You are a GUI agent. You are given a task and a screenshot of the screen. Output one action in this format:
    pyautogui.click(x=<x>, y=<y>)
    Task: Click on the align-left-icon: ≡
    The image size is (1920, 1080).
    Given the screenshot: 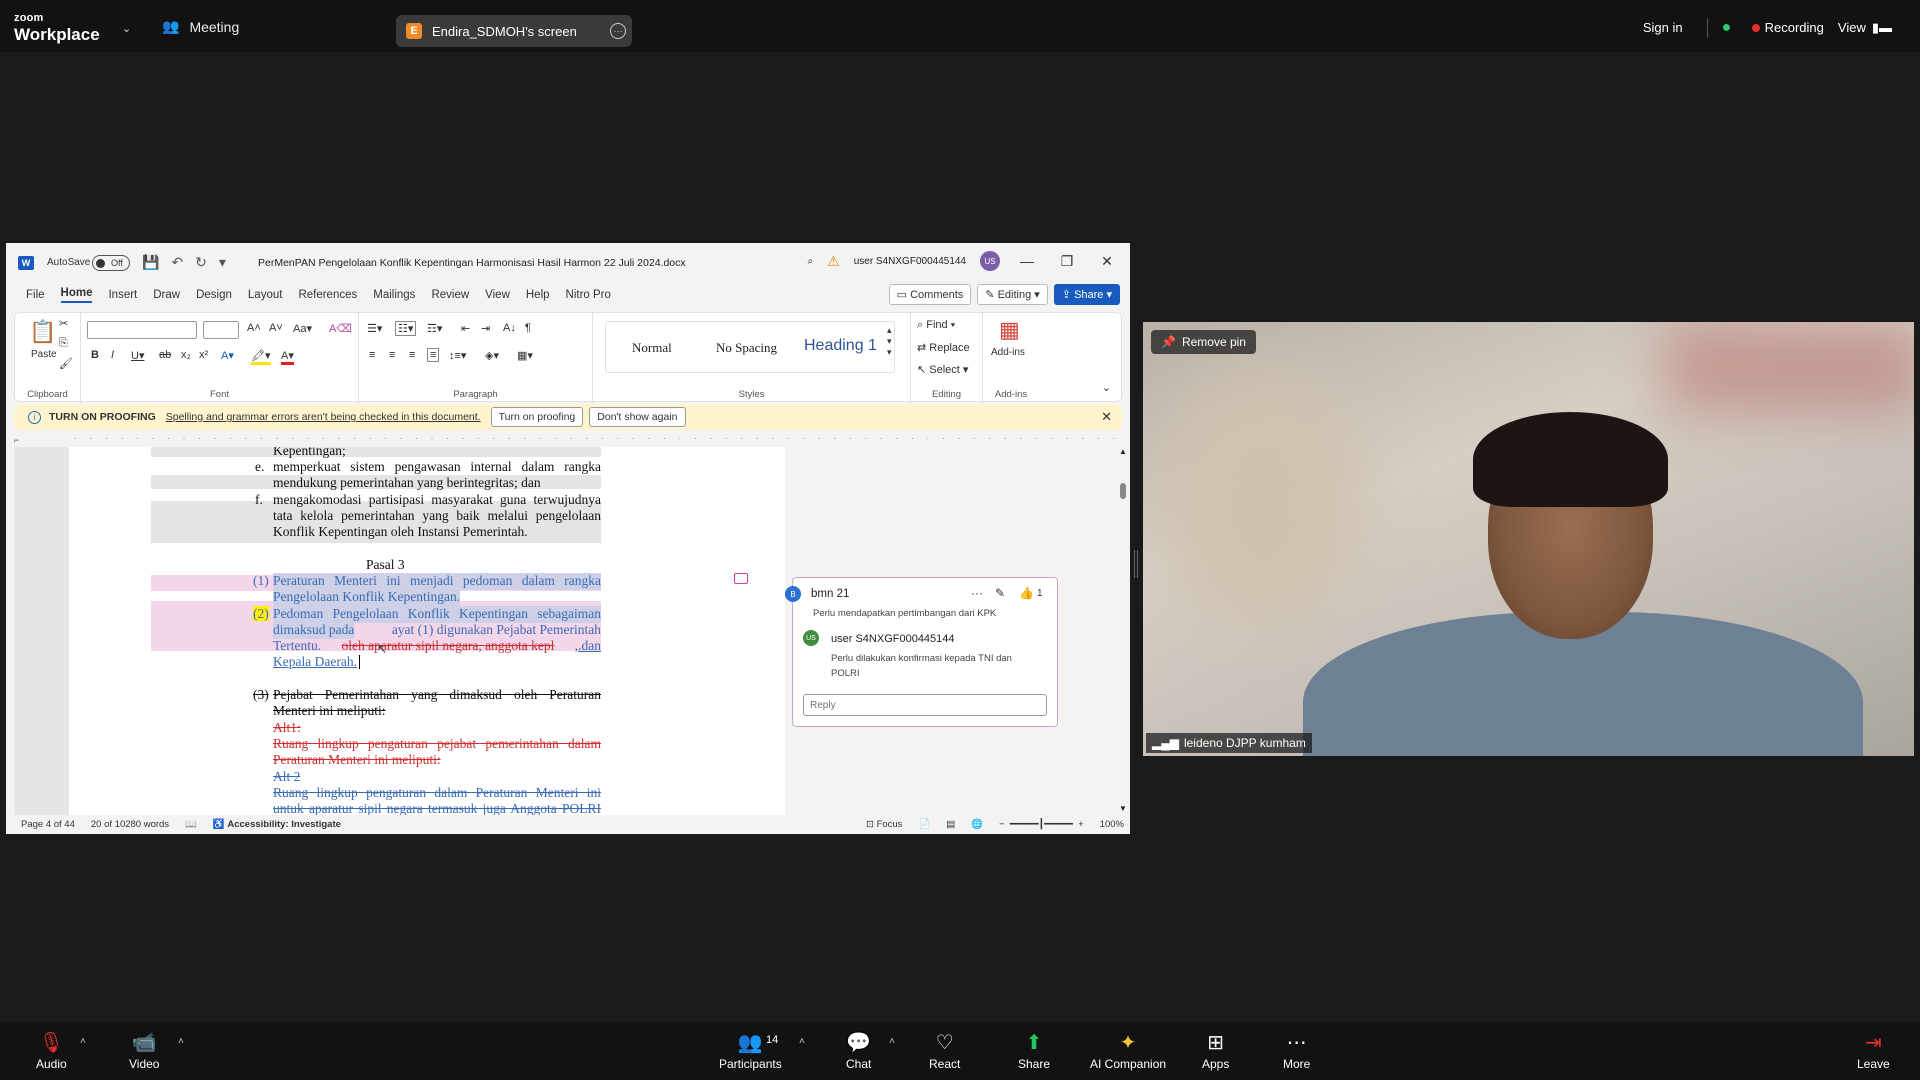 What is the action you would take?
    pyautogui.click(x=372, y=355)
    